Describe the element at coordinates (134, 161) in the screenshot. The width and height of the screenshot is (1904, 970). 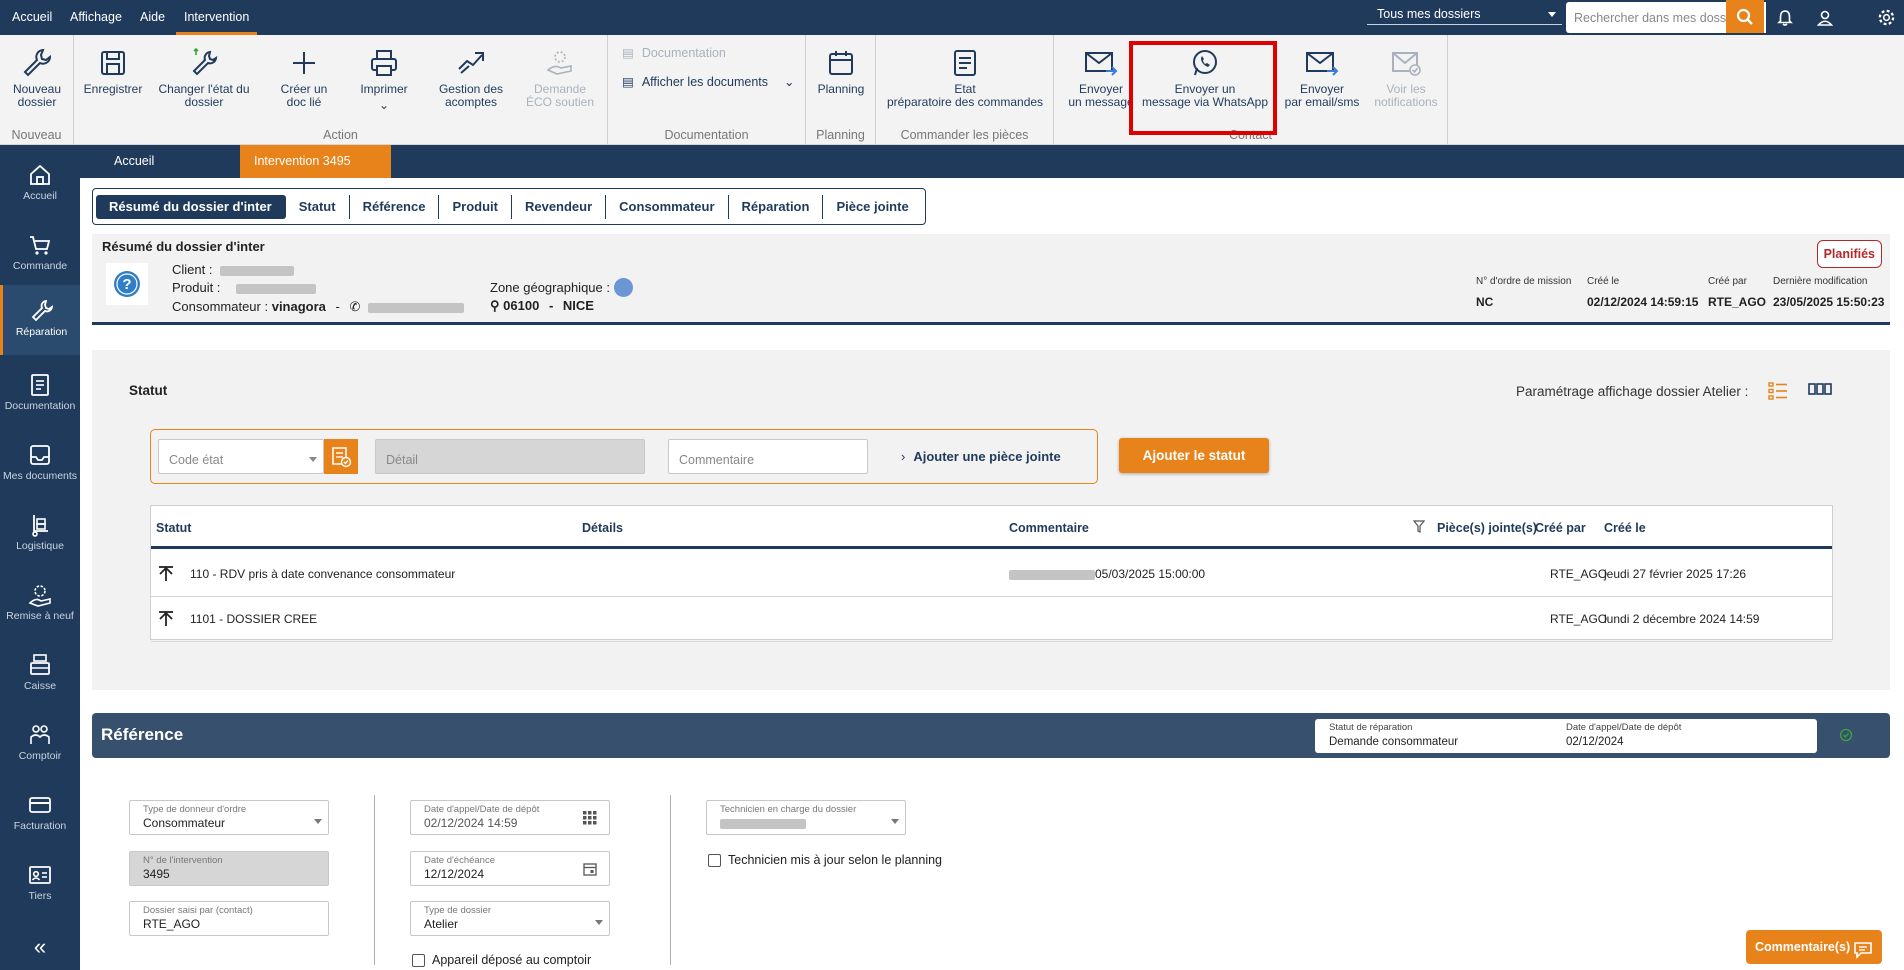
I see `tab-accueil: Accueil` at that location.